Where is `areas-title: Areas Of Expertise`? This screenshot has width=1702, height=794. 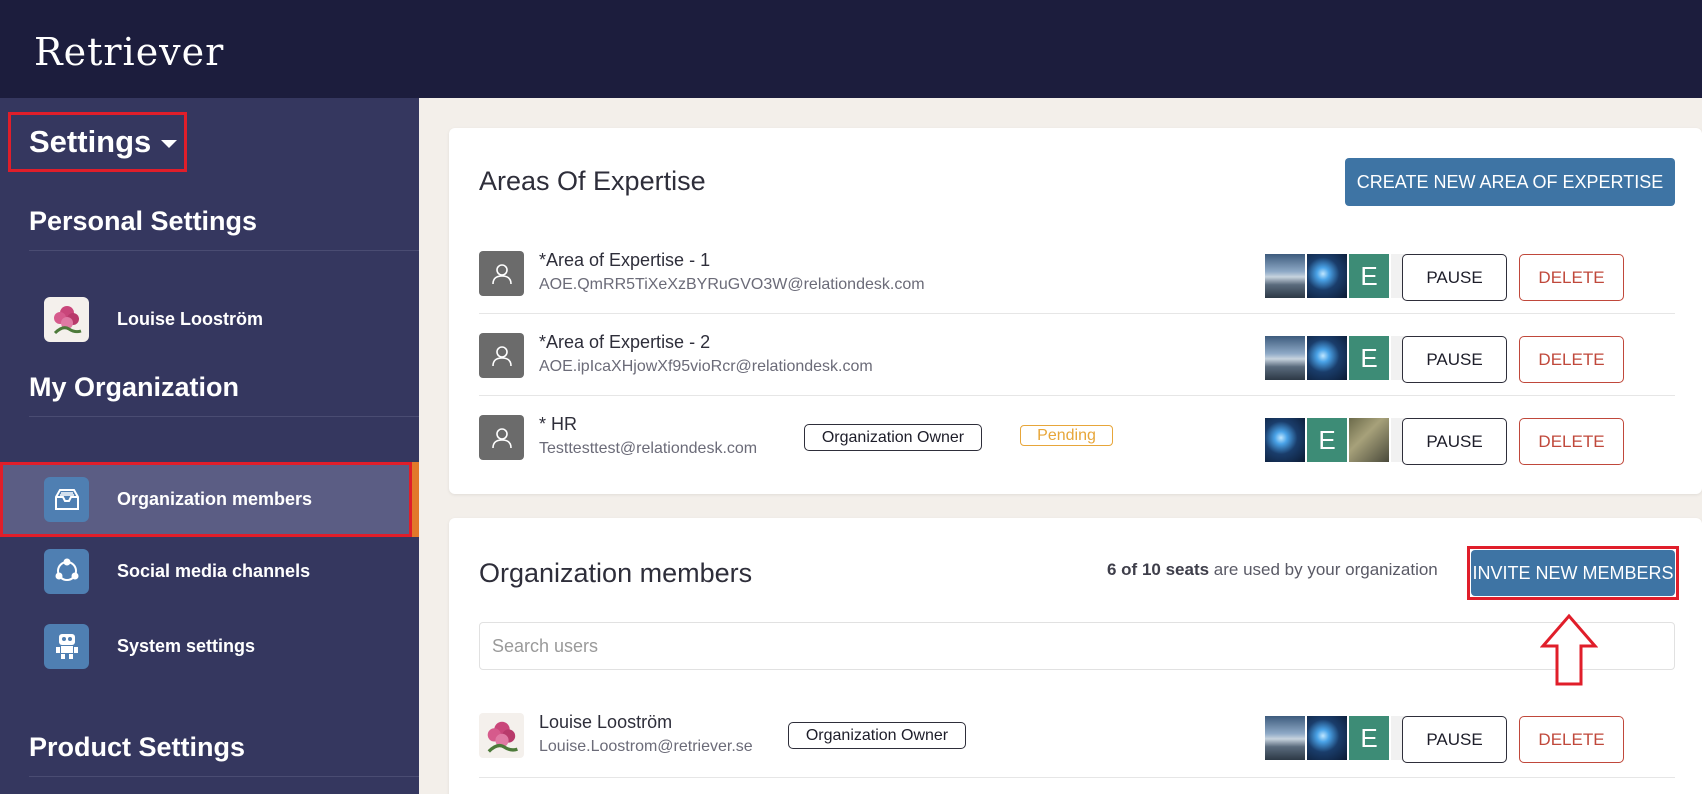
areas-title: Areas Of Expertise is located at coordinates (592, 181).